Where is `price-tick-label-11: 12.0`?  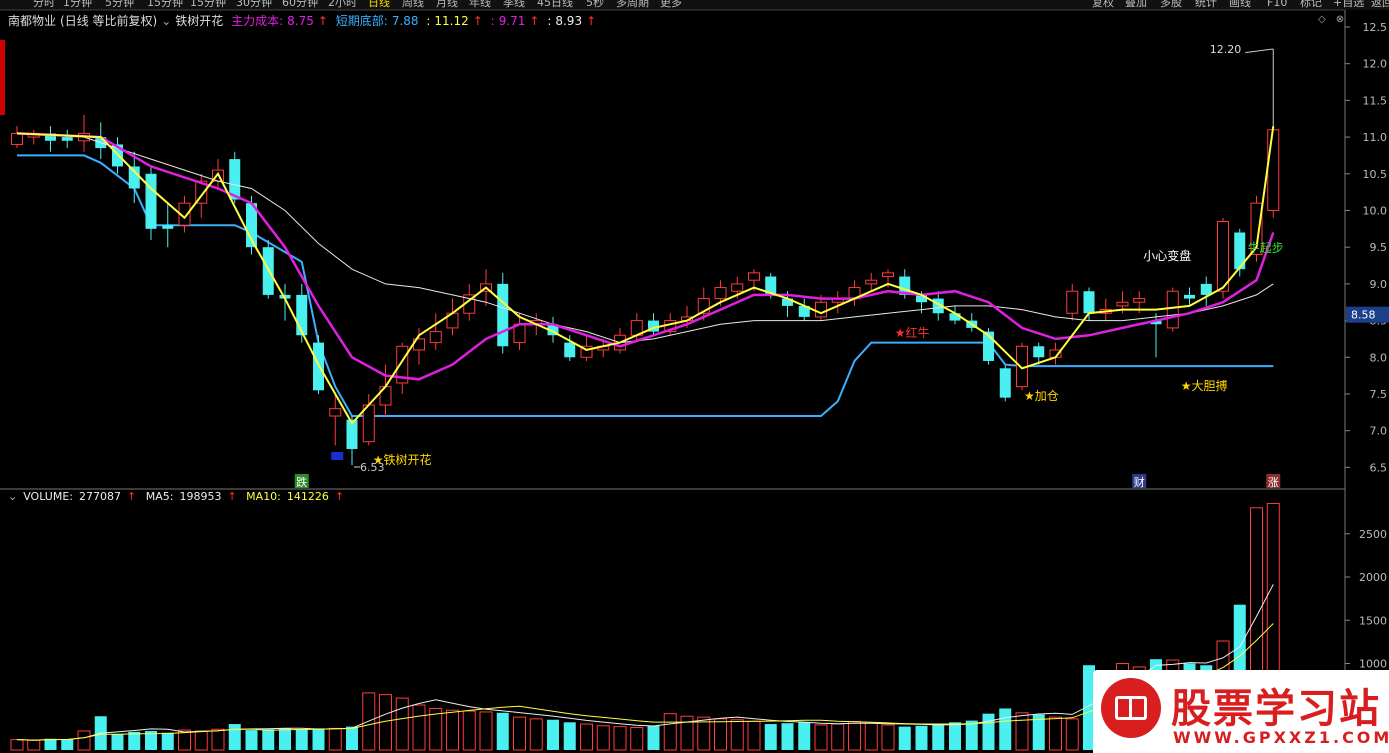
price-tick-label-11: 12.0 is located at coordinates (1375, 64).